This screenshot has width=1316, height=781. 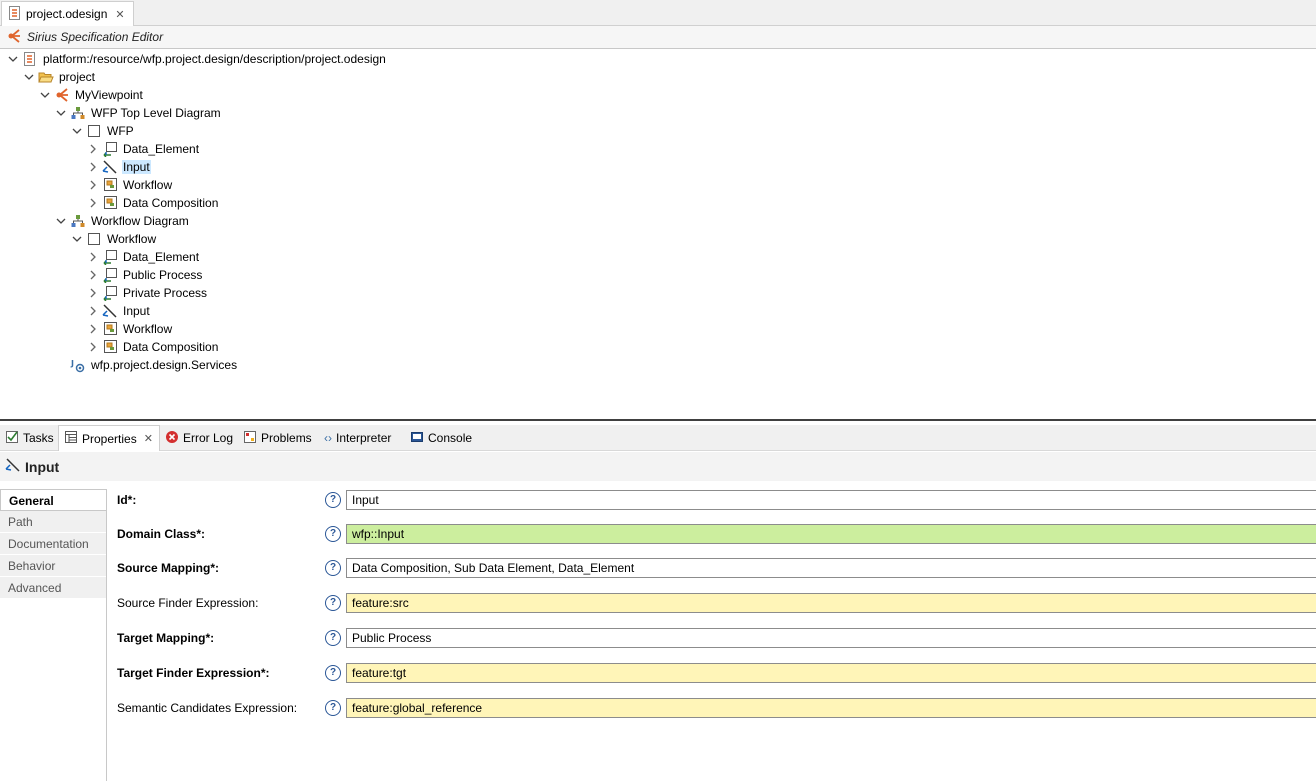 What do you see at coordinates (193, 673) in the screenshot?
I see `property-label: Target Finder Expression*:` at bounding box center [193, 673].